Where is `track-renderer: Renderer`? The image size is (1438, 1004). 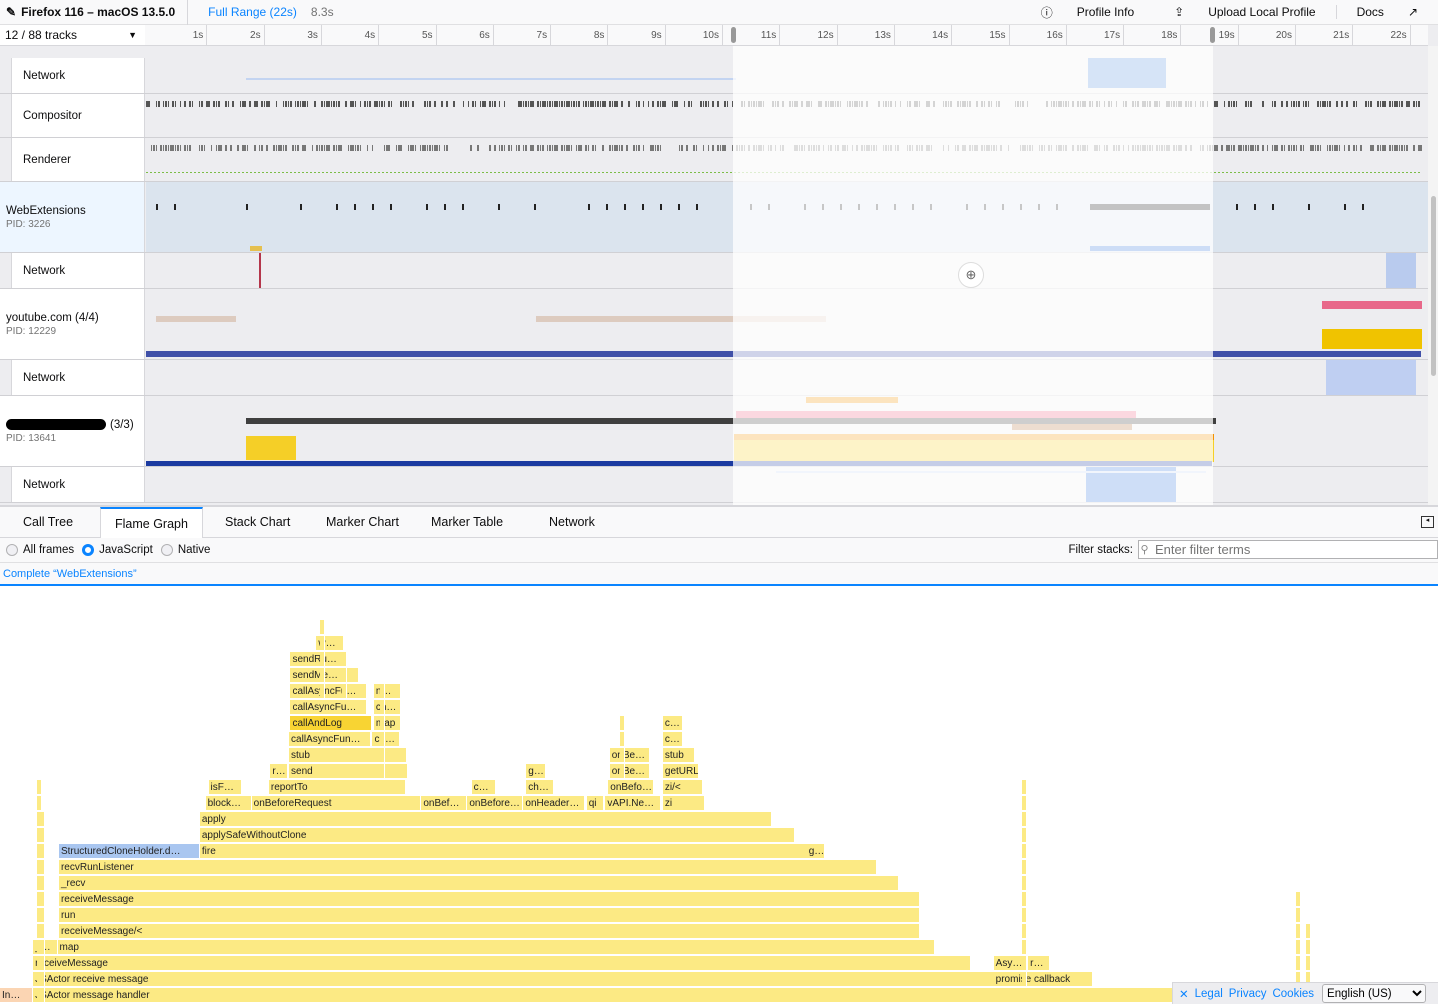 track-renderer: Renderer is located at coordinates (714, 160).